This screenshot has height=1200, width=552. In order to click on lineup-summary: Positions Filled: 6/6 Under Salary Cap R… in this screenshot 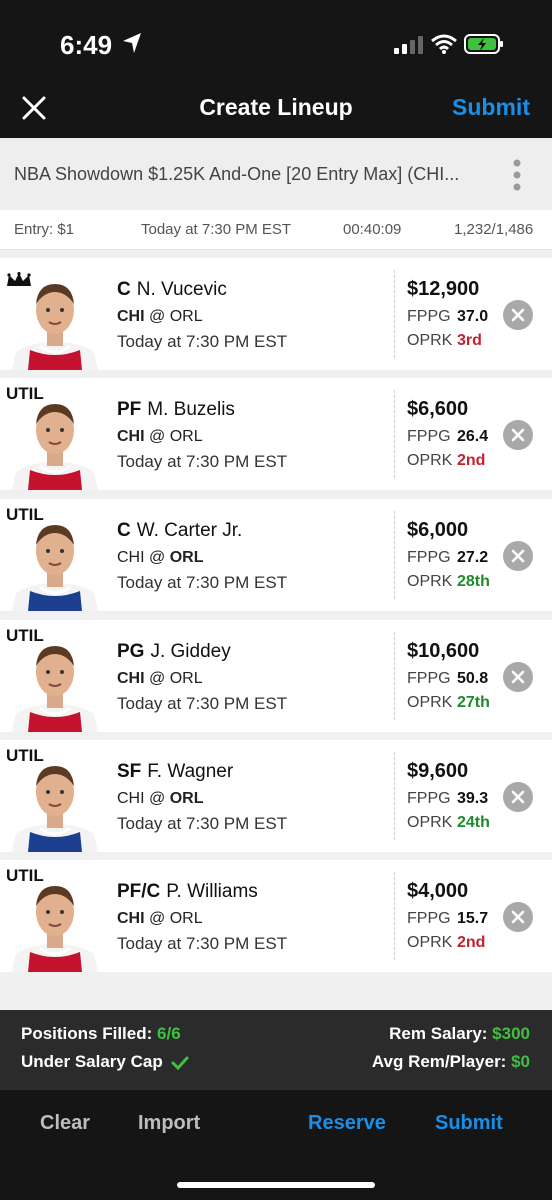, I will do `click(276, 1050)`.